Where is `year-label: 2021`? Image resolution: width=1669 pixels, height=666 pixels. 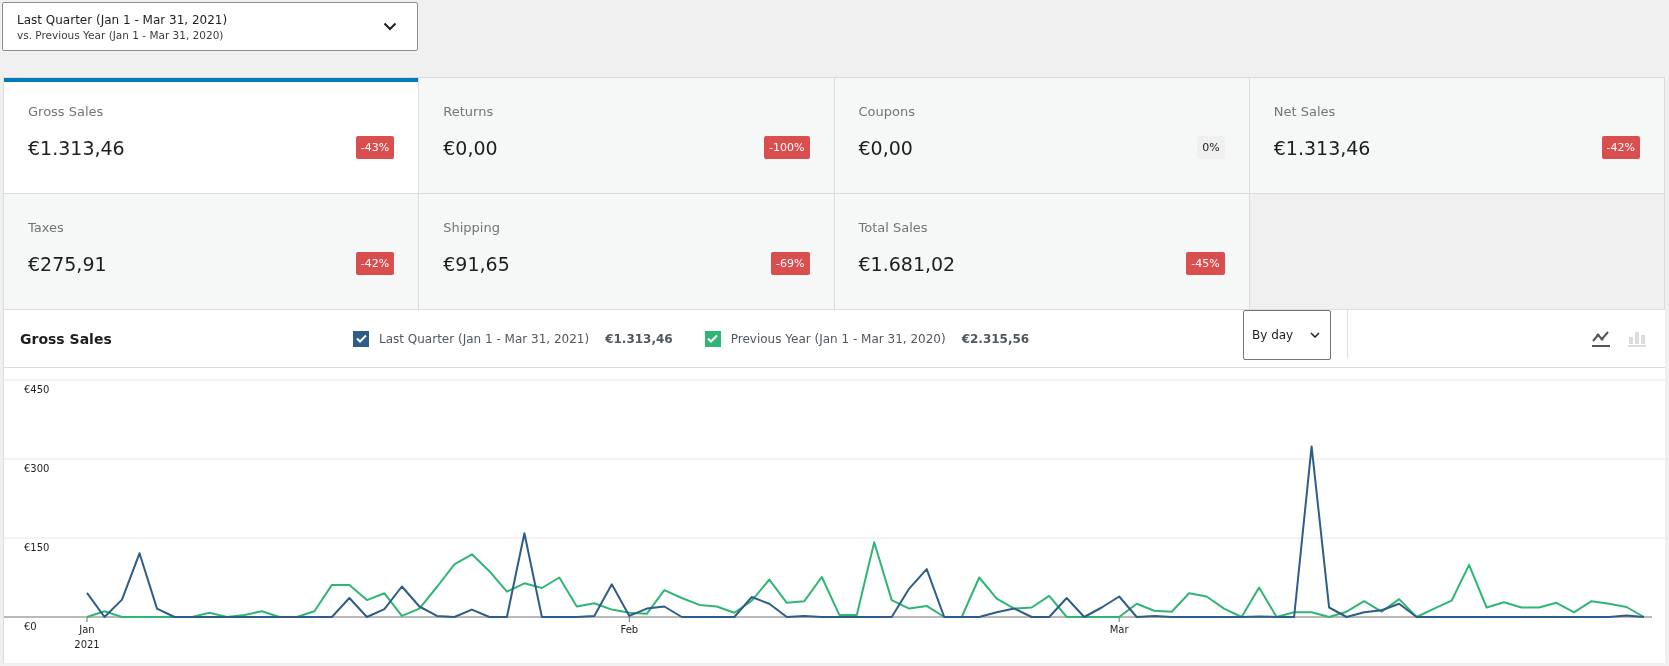
year-label: 2021 is located at coordinates (87, 644).